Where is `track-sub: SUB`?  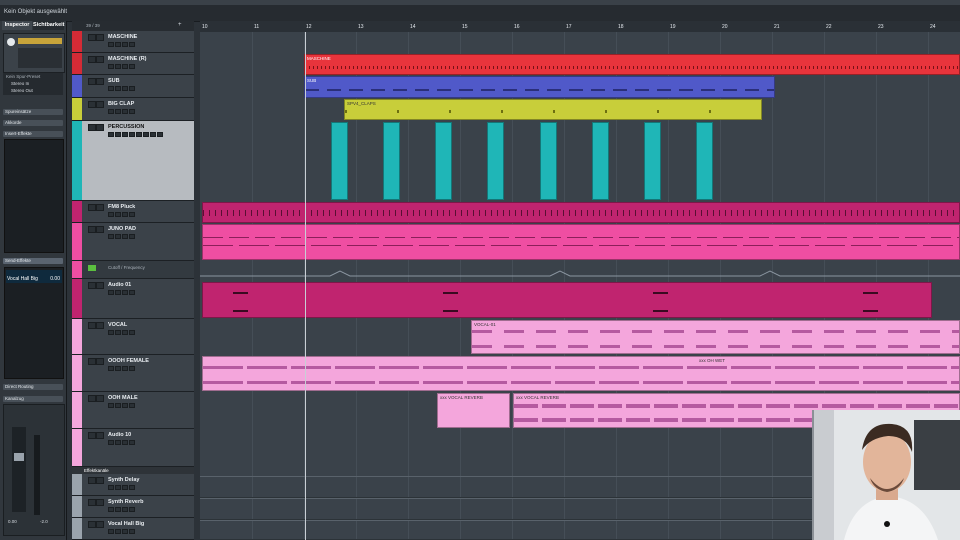
track-sub: SUB is located at coordinates (133, 86).